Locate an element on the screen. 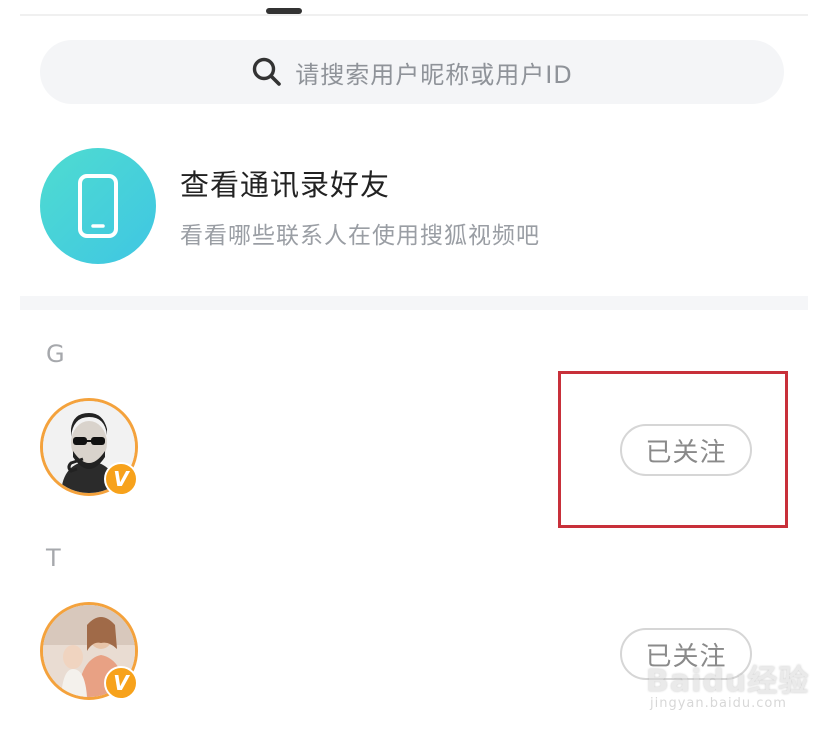 This screenshot has height=735, width=840. user-row: V 已关注 is located at coordinates (420, 448).